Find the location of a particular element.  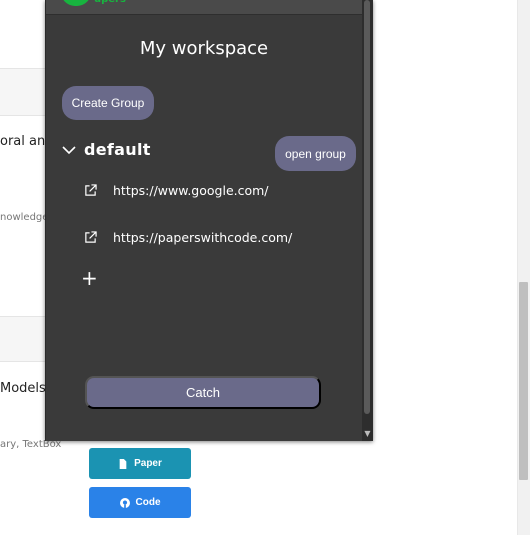

paper-title: Models is located at coordinates (23, 388).